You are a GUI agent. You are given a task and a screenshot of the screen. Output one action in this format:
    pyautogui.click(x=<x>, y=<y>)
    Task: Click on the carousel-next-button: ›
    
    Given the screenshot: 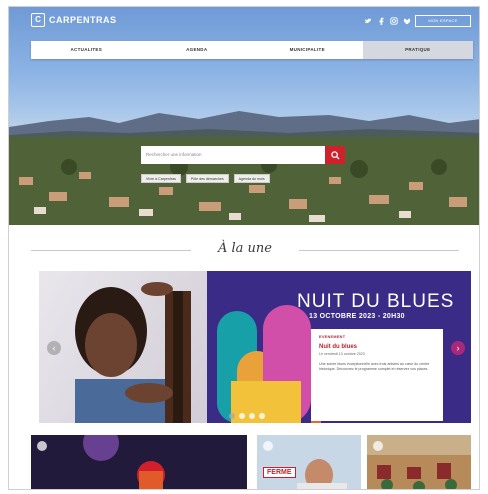 What is the action you would take?
    pyautogui.click(x=458, y=348)
    